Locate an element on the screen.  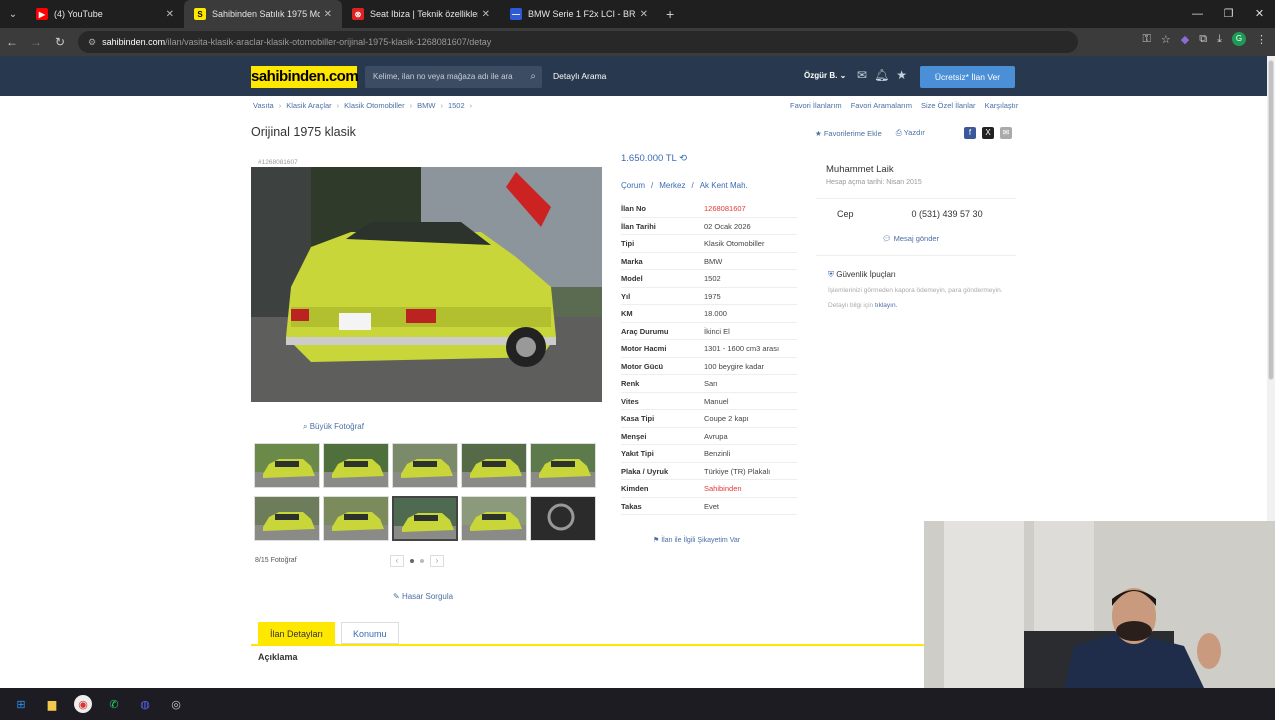
photo-count: 8/15 Fotoğraf is located at coordinates (276, 560).